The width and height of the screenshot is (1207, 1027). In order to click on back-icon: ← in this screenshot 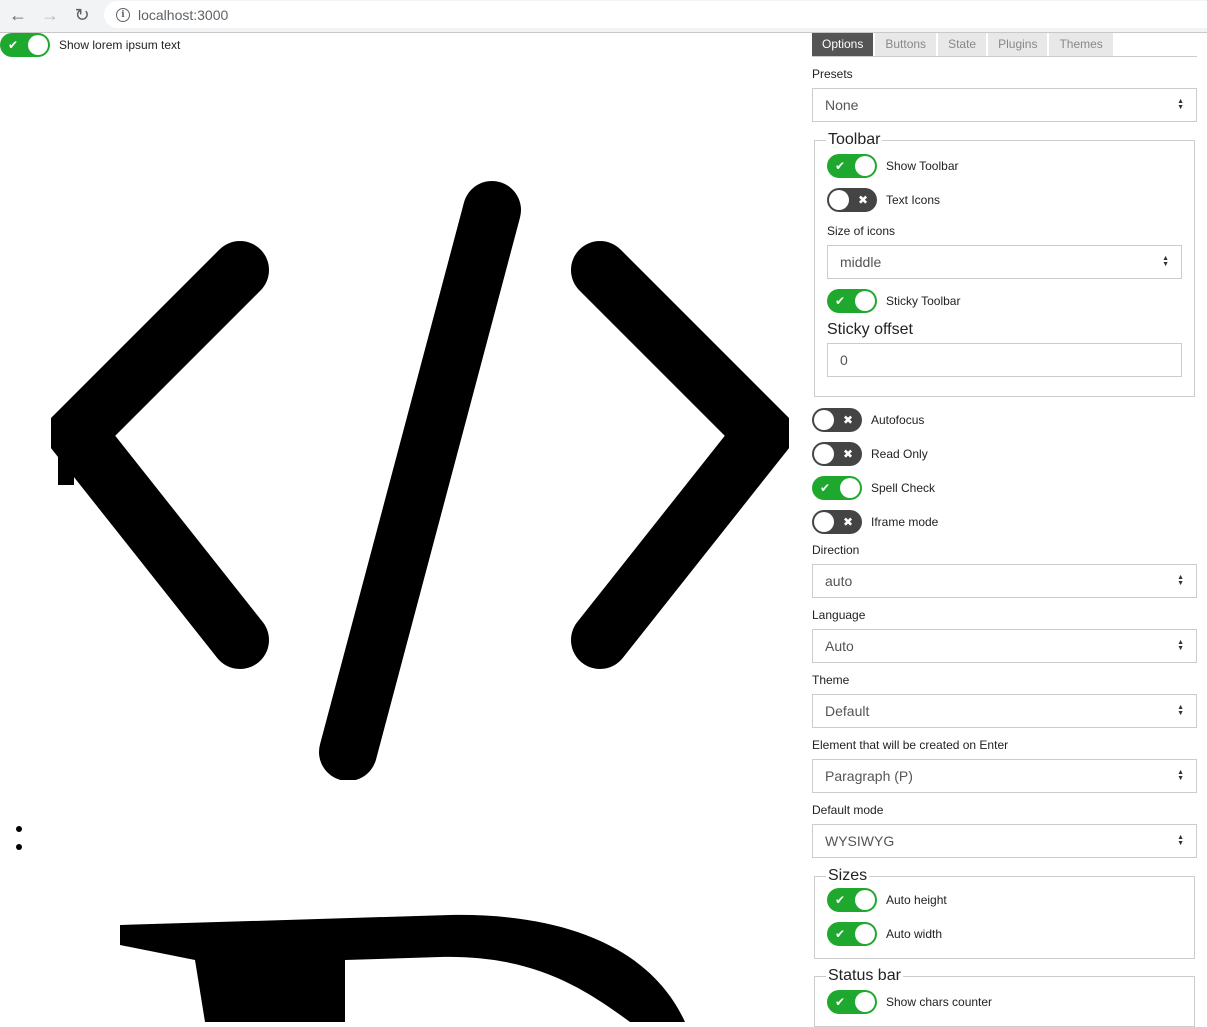, I will do `click(18, 15)`.